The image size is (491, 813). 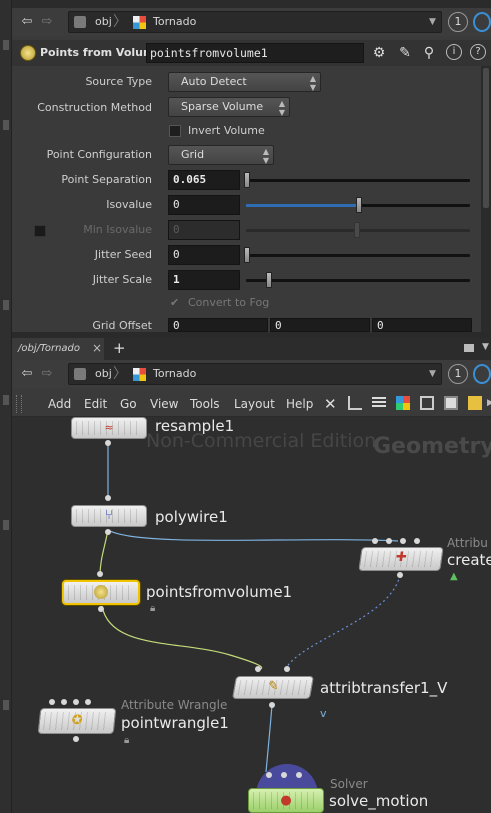 I want to click on node-label-attribtransfer1-v: attribtransfer1_V, so click(x=384, y=688).